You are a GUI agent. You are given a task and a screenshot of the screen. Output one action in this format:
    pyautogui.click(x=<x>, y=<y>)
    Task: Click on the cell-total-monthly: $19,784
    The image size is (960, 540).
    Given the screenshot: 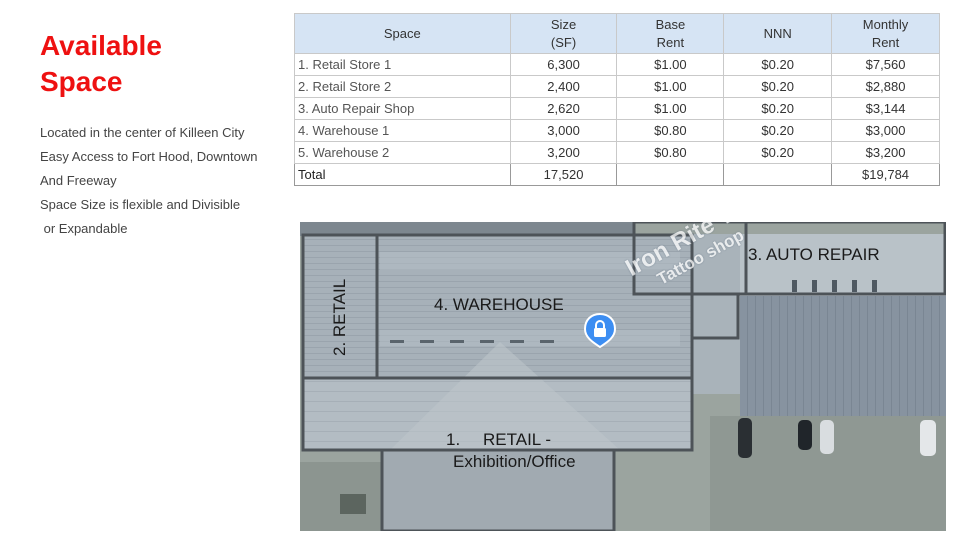 What is the action you would take?
    pyautogui.click(x=885, y=174)
    